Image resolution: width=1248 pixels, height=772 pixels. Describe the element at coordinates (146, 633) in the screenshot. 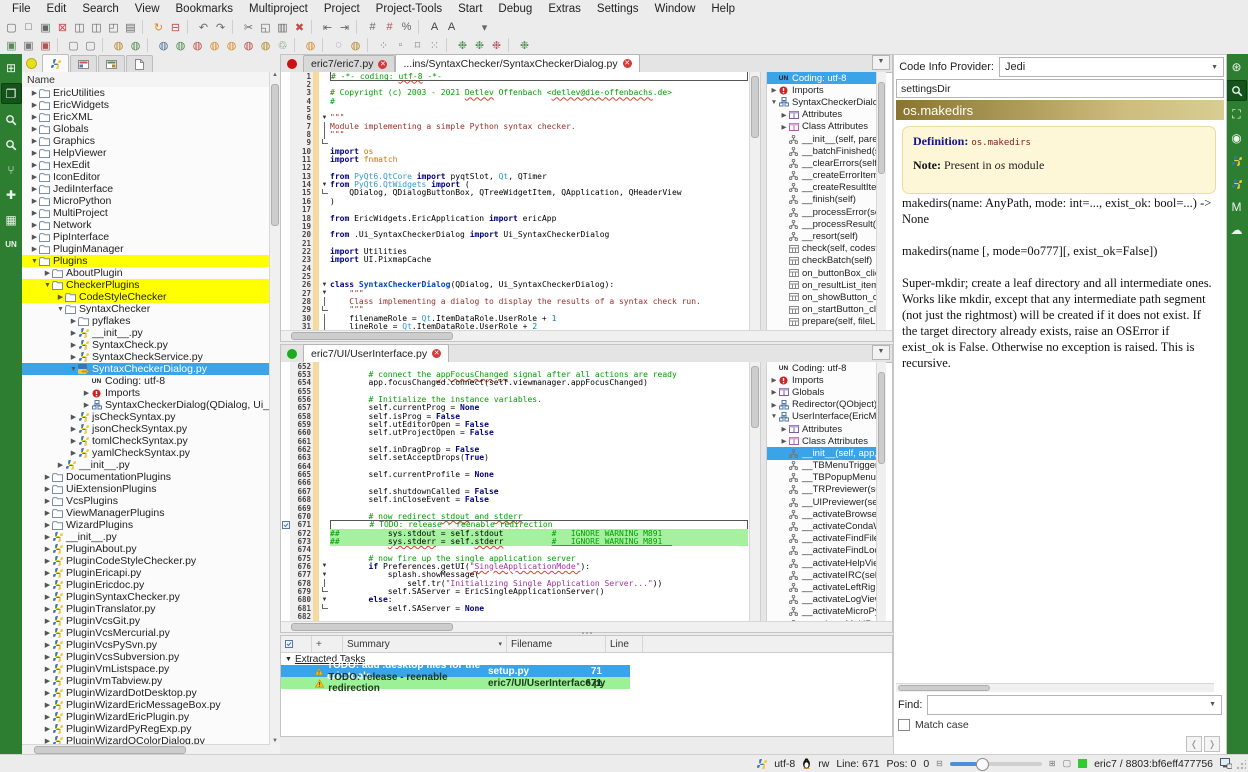

I see `tree-item-pluginvcsmercurial-py: ▶ PluginVcsMercurial.py` at that location.